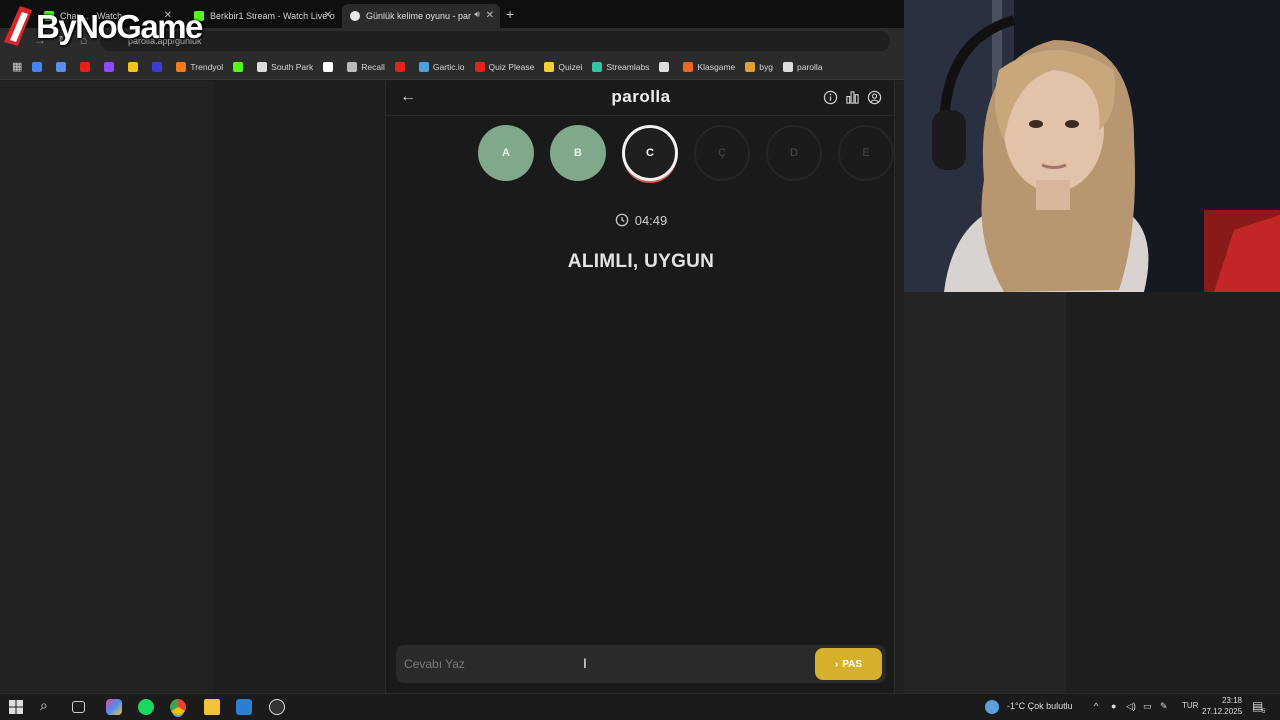  I want to click on browser-tab-3: Günlük kelime oyunu - par 🔊︎ ✕, so click(421, 16).